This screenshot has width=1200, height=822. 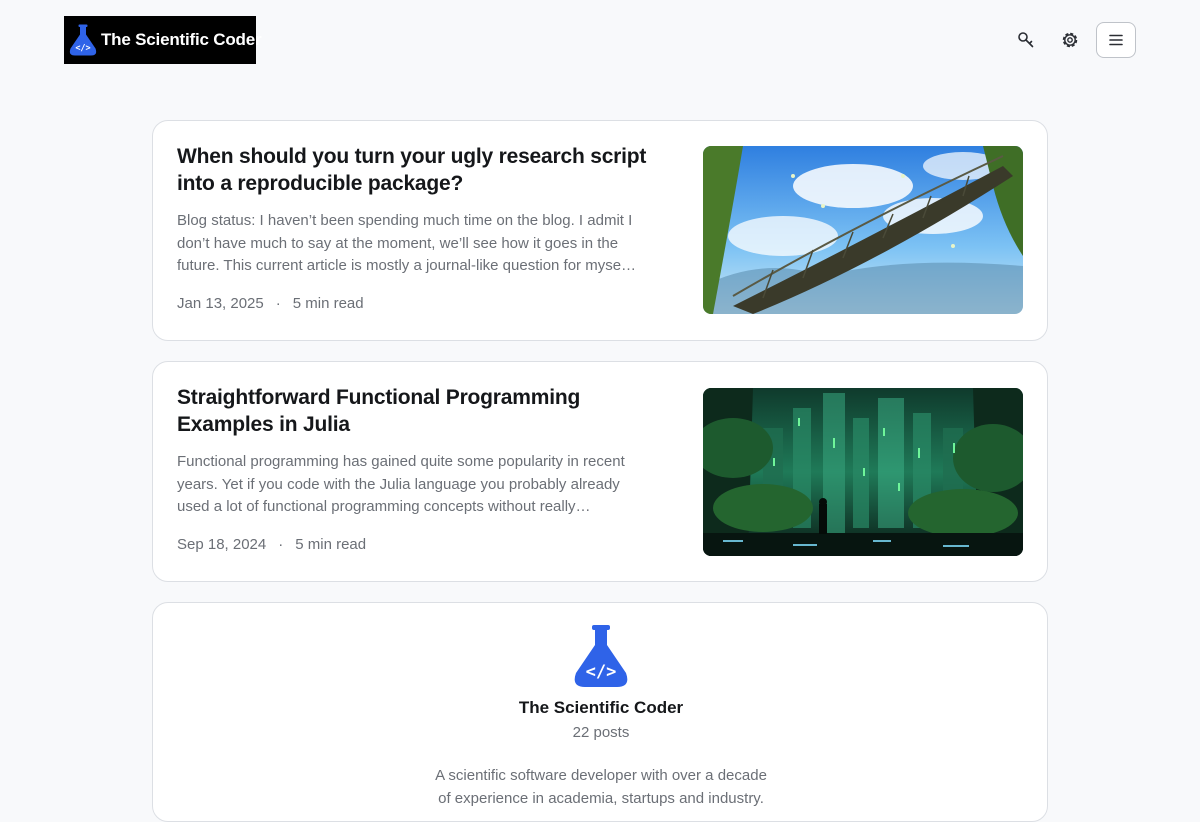 I want to click on menu-button, so click(x=1116, y=40).